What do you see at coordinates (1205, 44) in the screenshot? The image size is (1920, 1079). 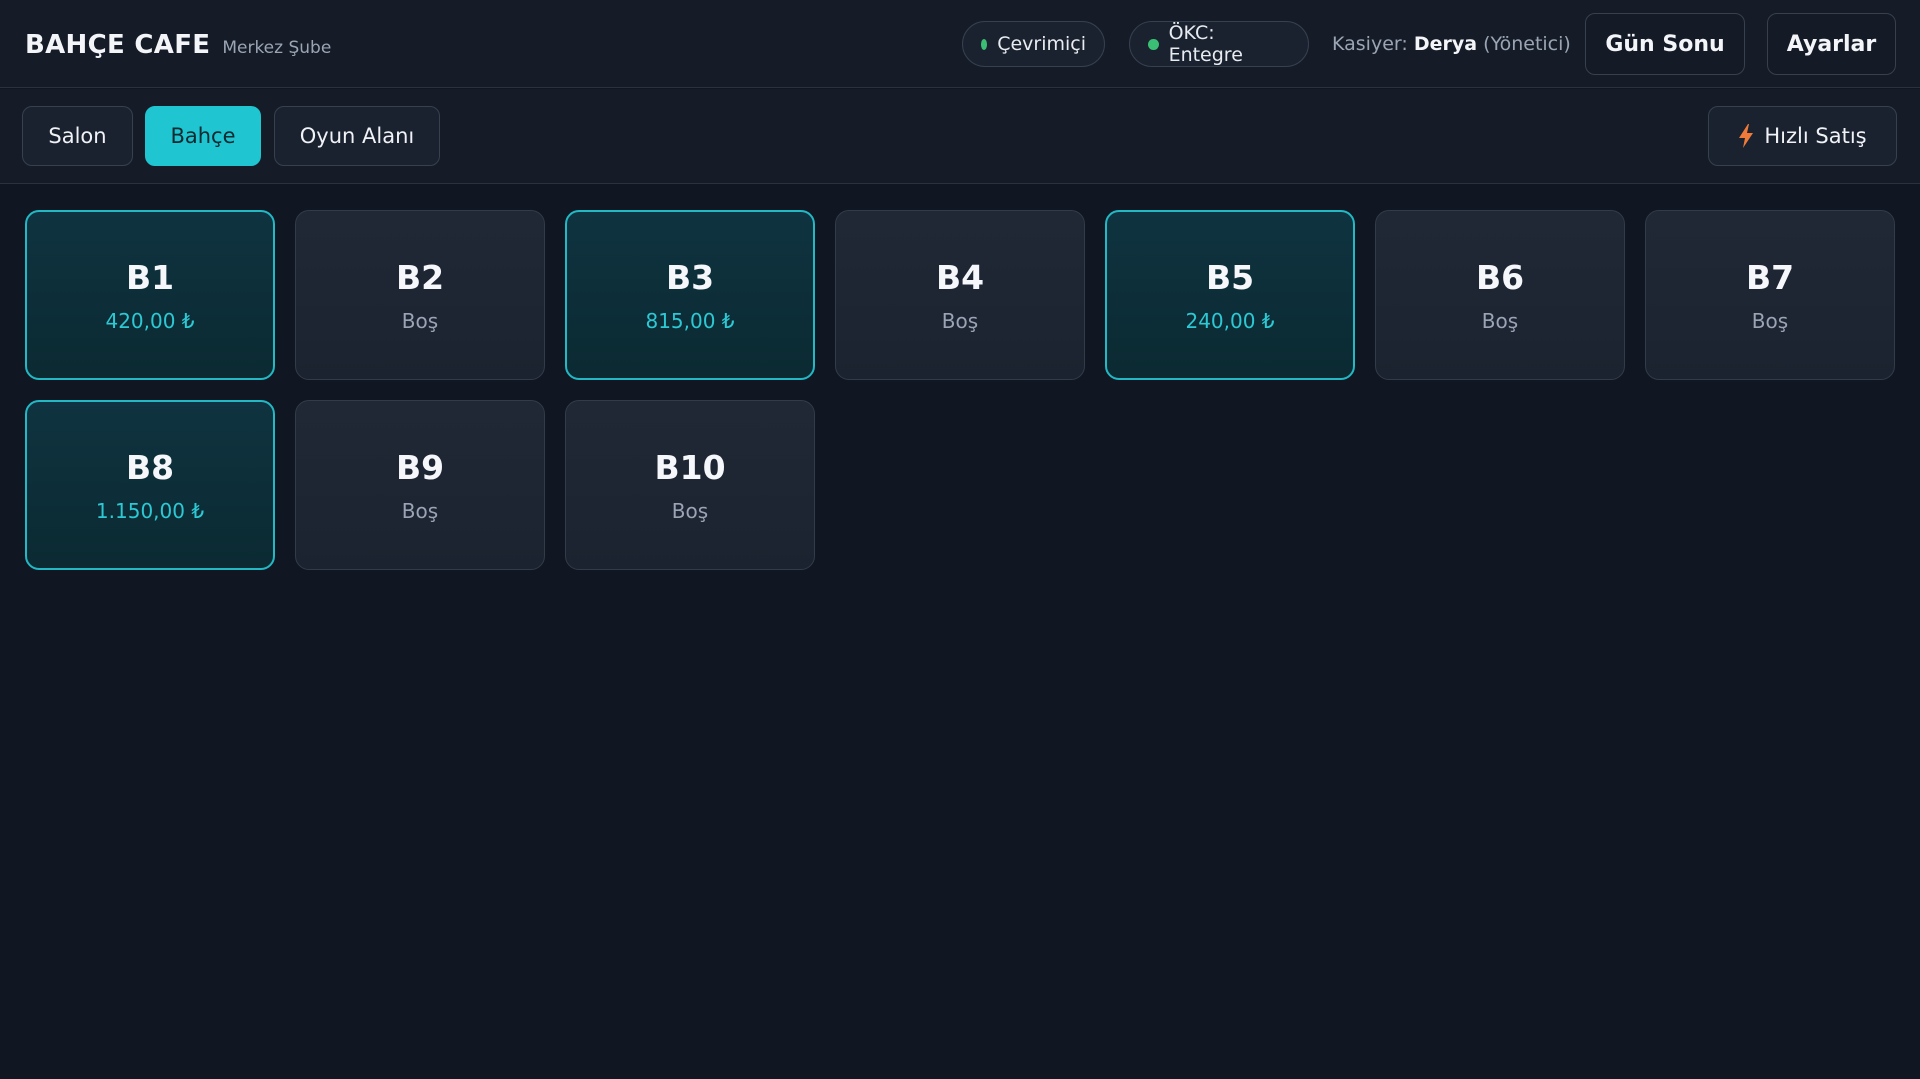 I see `okc-status-label: ÖKC: Entegre` at bounding box center [1205, 44].